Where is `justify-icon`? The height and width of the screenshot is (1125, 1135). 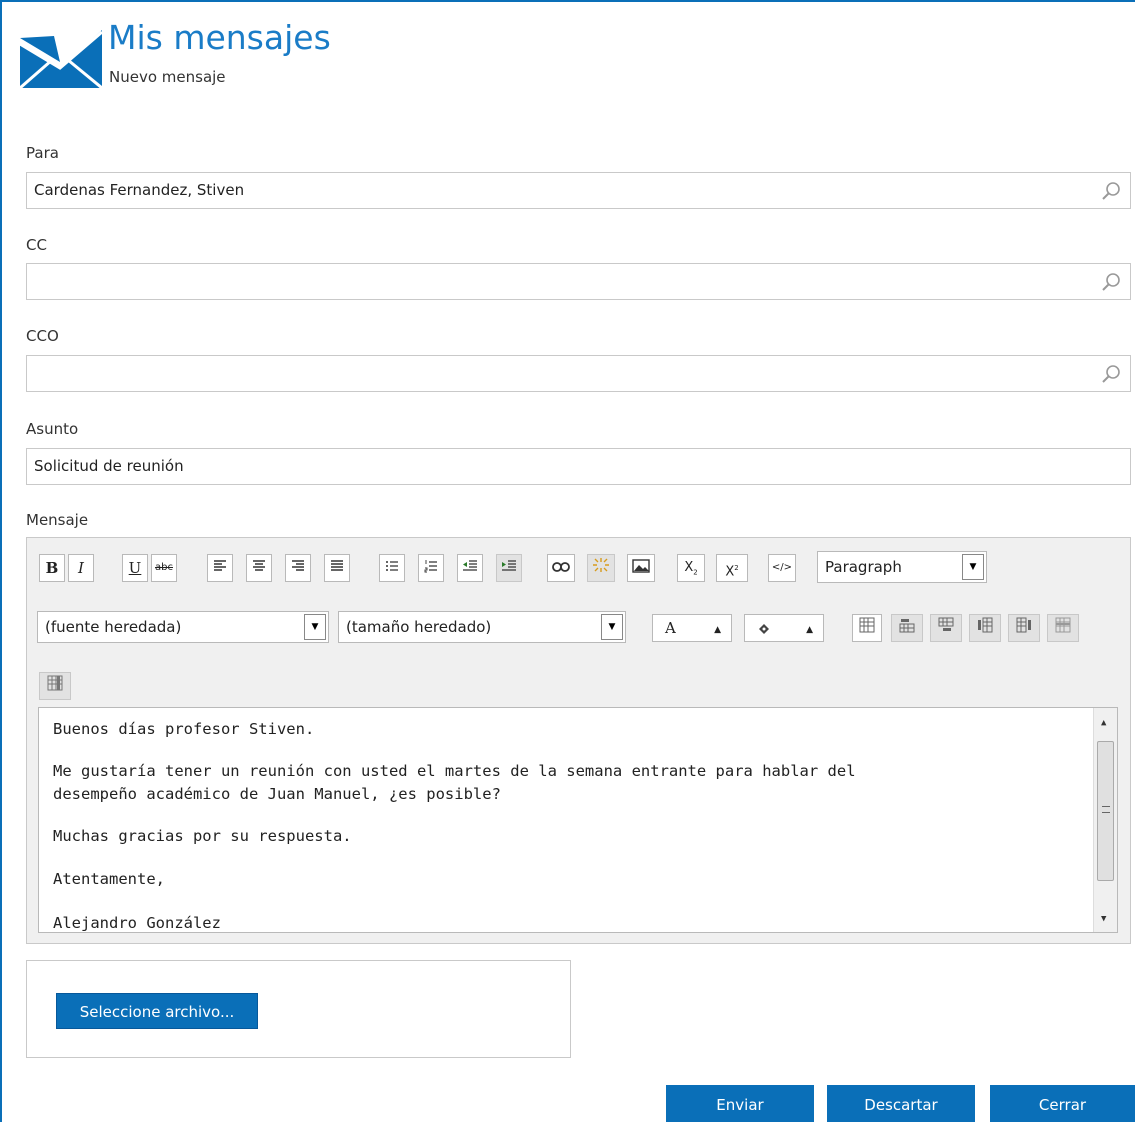 justify-icon is located at coordinates (337, 565).